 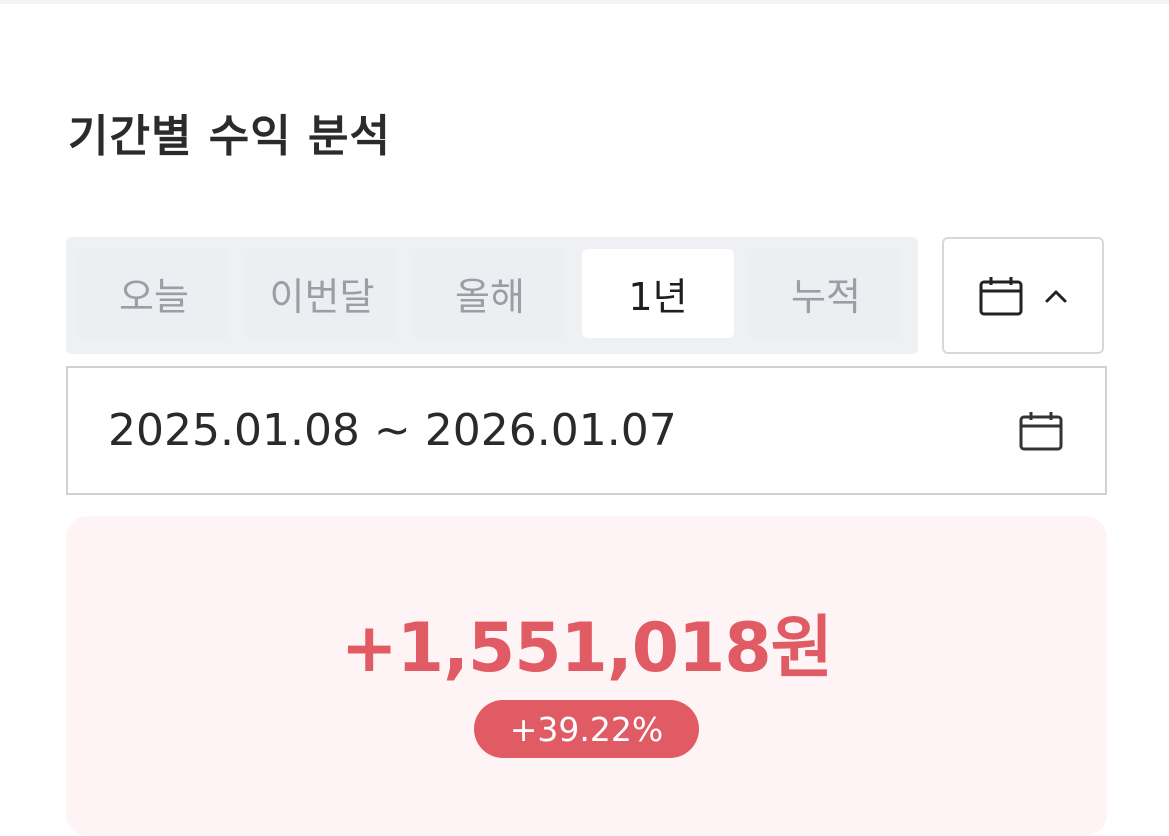 I want to click on tab-this-month: 이번달, so click(x=322, y=293).